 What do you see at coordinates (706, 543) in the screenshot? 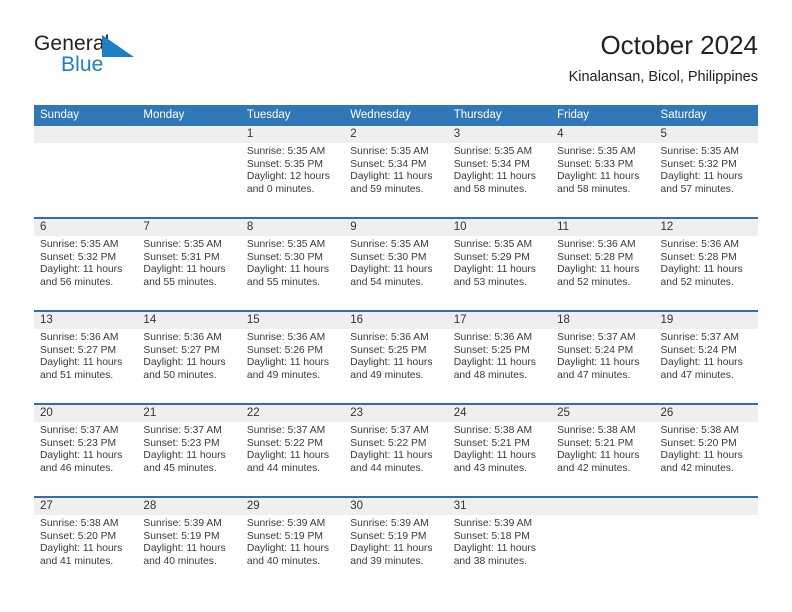
I see `day-cell-empty` at bounding box center [706, 543].